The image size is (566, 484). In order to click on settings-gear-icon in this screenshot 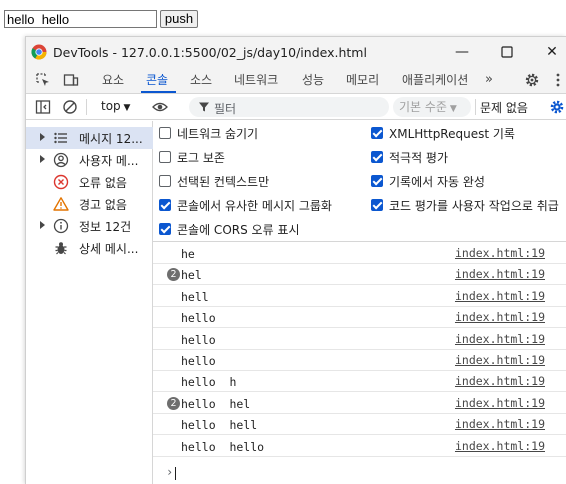, I will do `click(532, 80)`.